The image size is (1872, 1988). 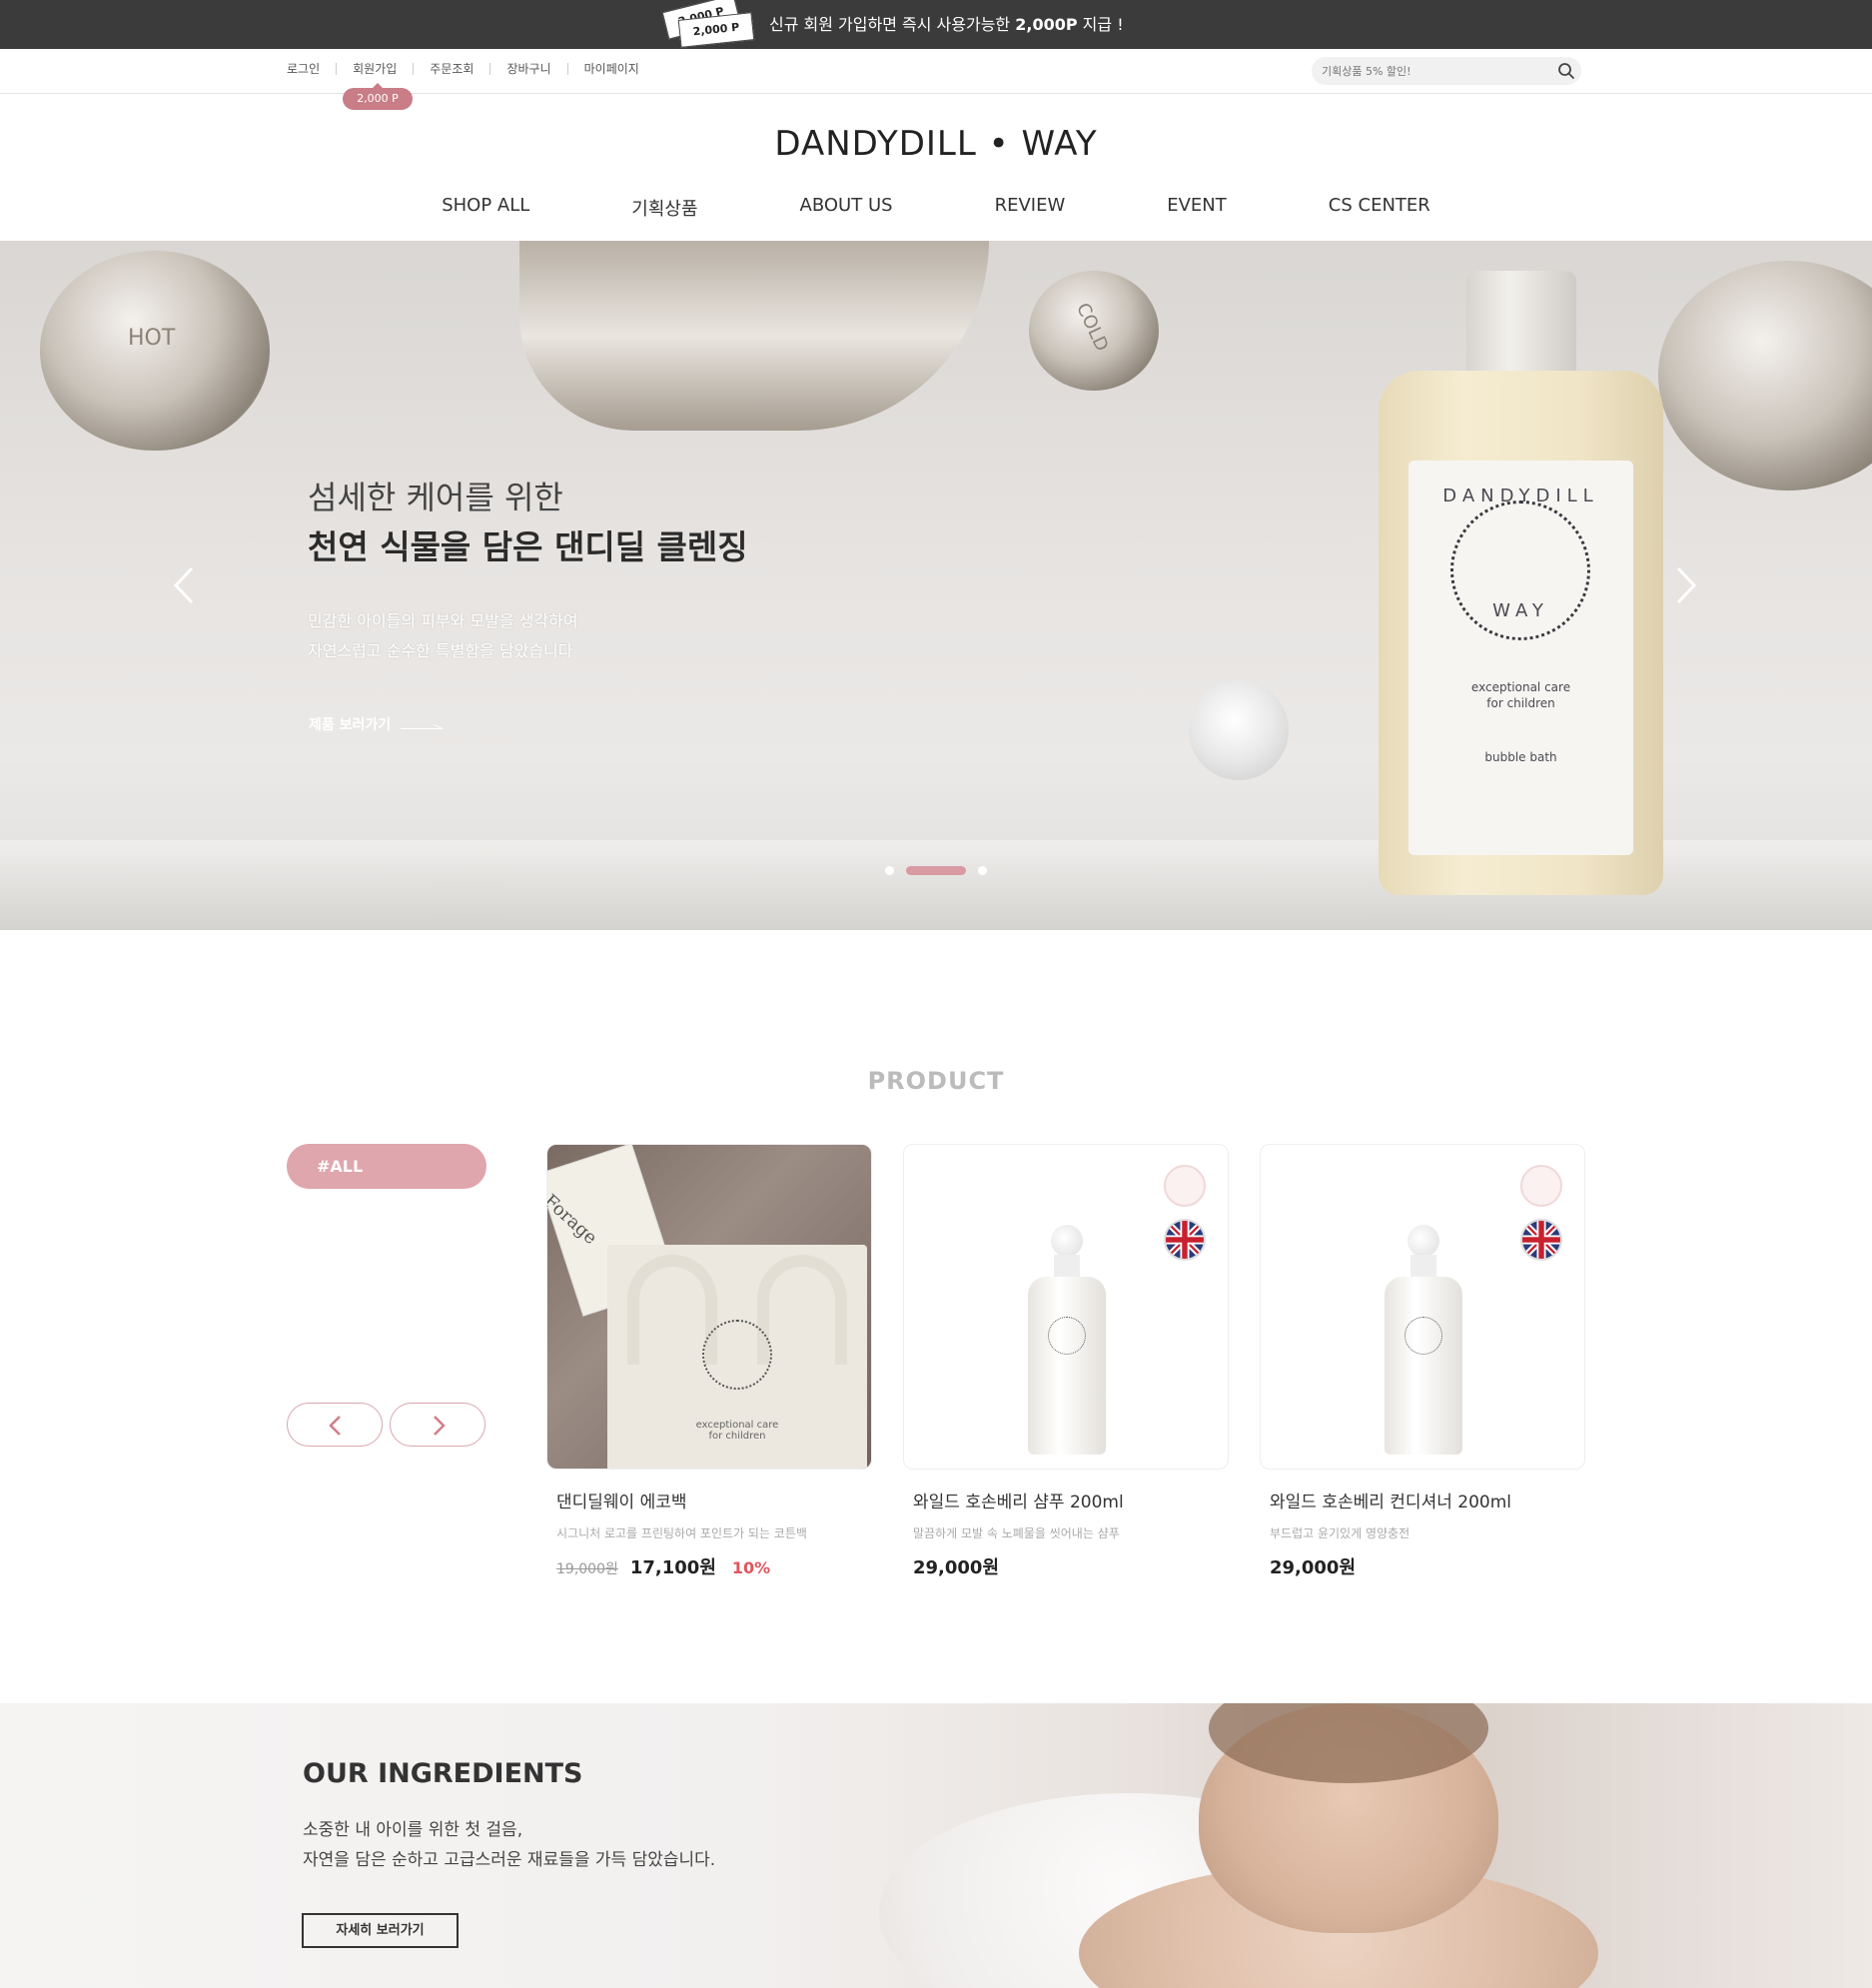 What do you see at coordinates (451, 69) in the screenshot?
I see `order-lookup-link: 주문조회` at bounding box center [451, 69].